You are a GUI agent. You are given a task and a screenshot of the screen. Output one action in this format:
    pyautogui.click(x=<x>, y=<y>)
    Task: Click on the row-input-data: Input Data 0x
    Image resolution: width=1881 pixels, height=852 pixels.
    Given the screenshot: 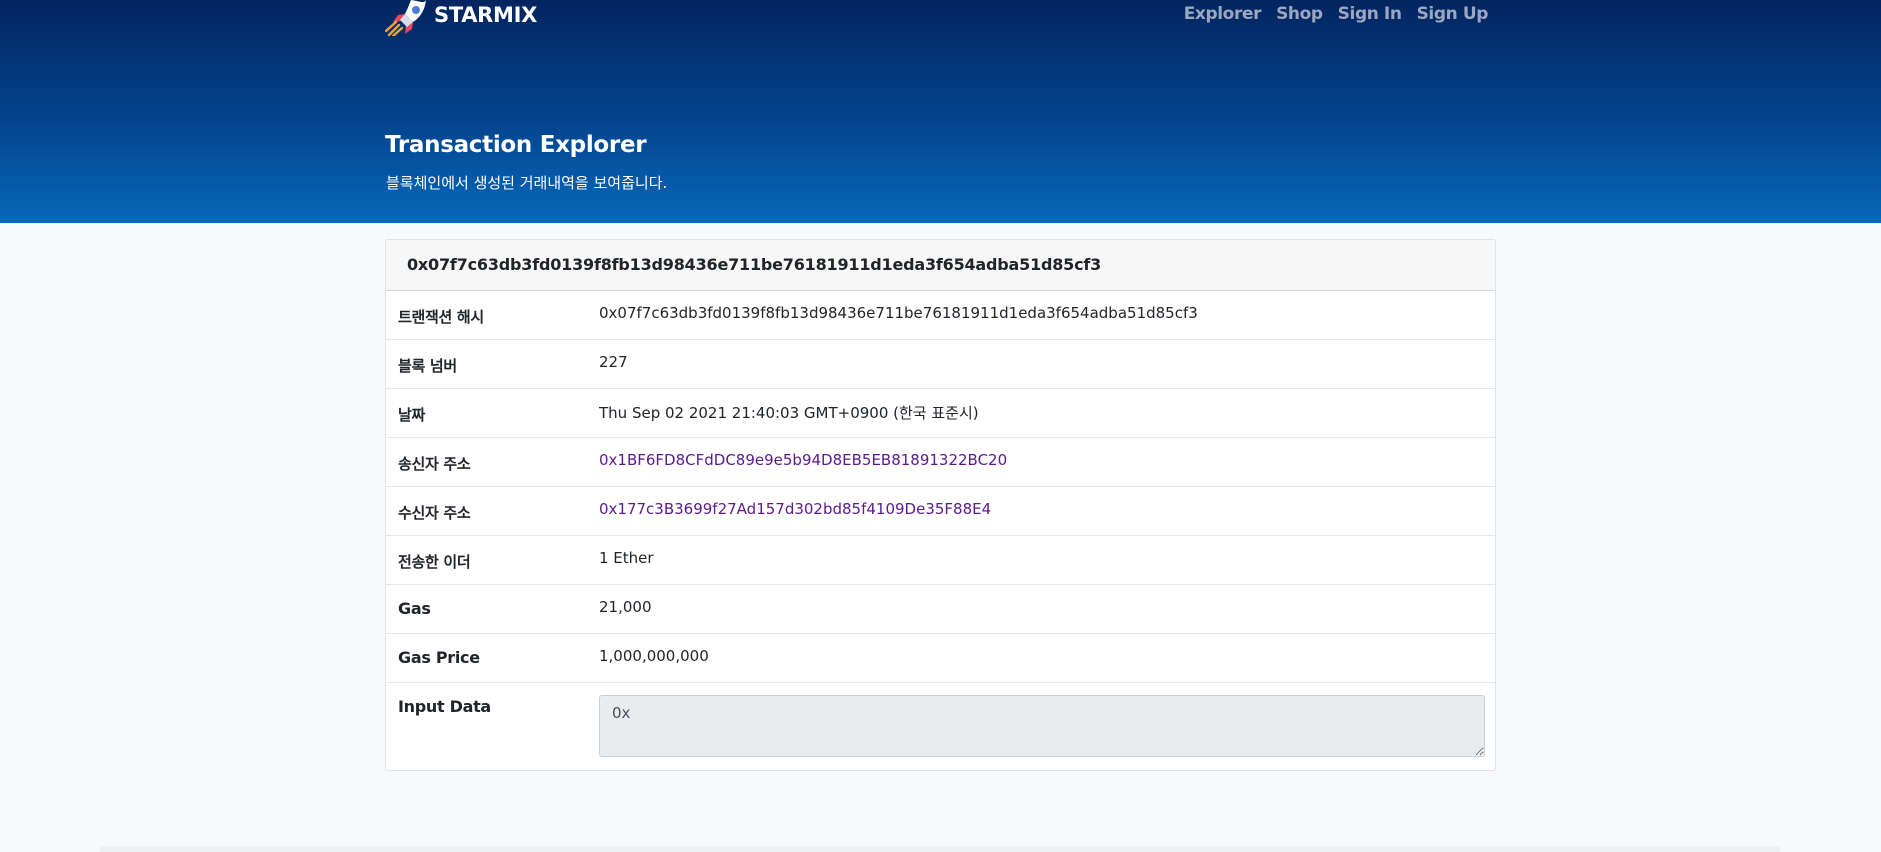 What is the action you would take?
    pyautogui.click(x=940, y=725)
    